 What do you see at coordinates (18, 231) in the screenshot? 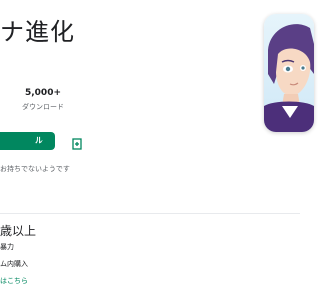
I see `content-rating-title: 歳以上` at bounding box center [18, 231].